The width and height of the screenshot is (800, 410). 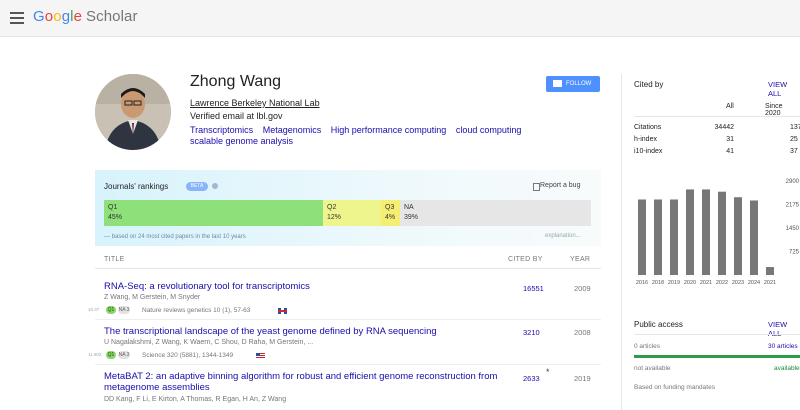 I want to click on follow-label: FOLLOW, so click(x=579, y=84).